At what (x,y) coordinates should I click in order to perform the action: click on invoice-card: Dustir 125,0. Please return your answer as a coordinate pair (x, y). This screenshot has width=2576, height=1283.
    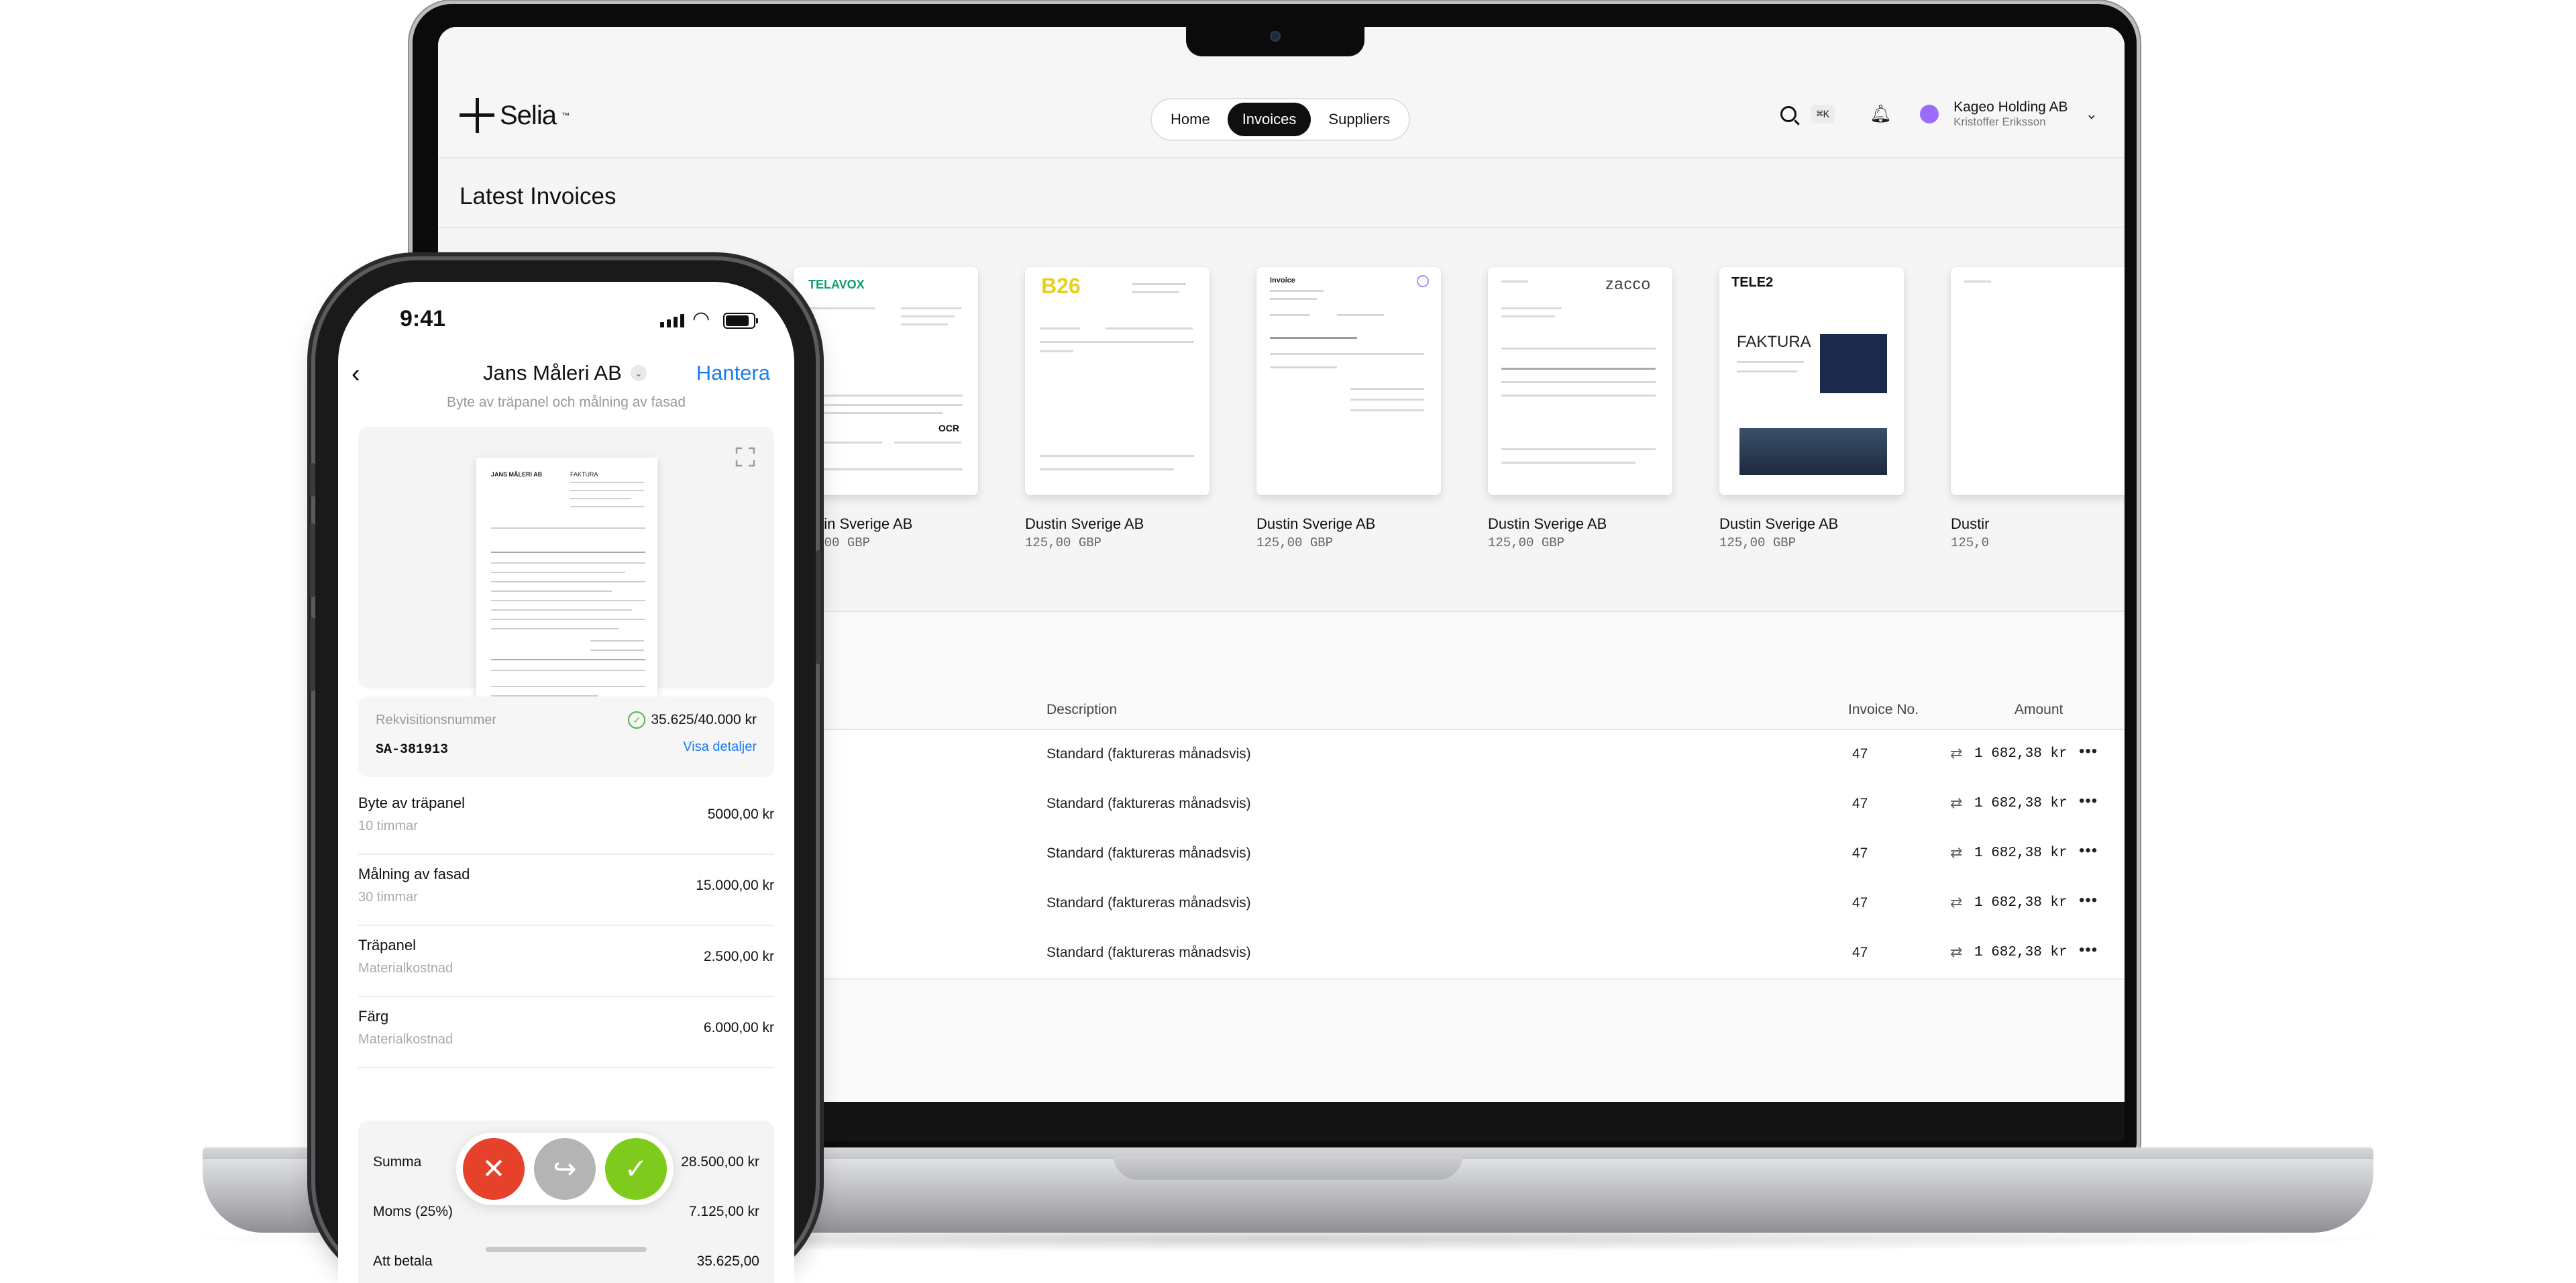
    Looking at the image, I should click on (2038, 408).